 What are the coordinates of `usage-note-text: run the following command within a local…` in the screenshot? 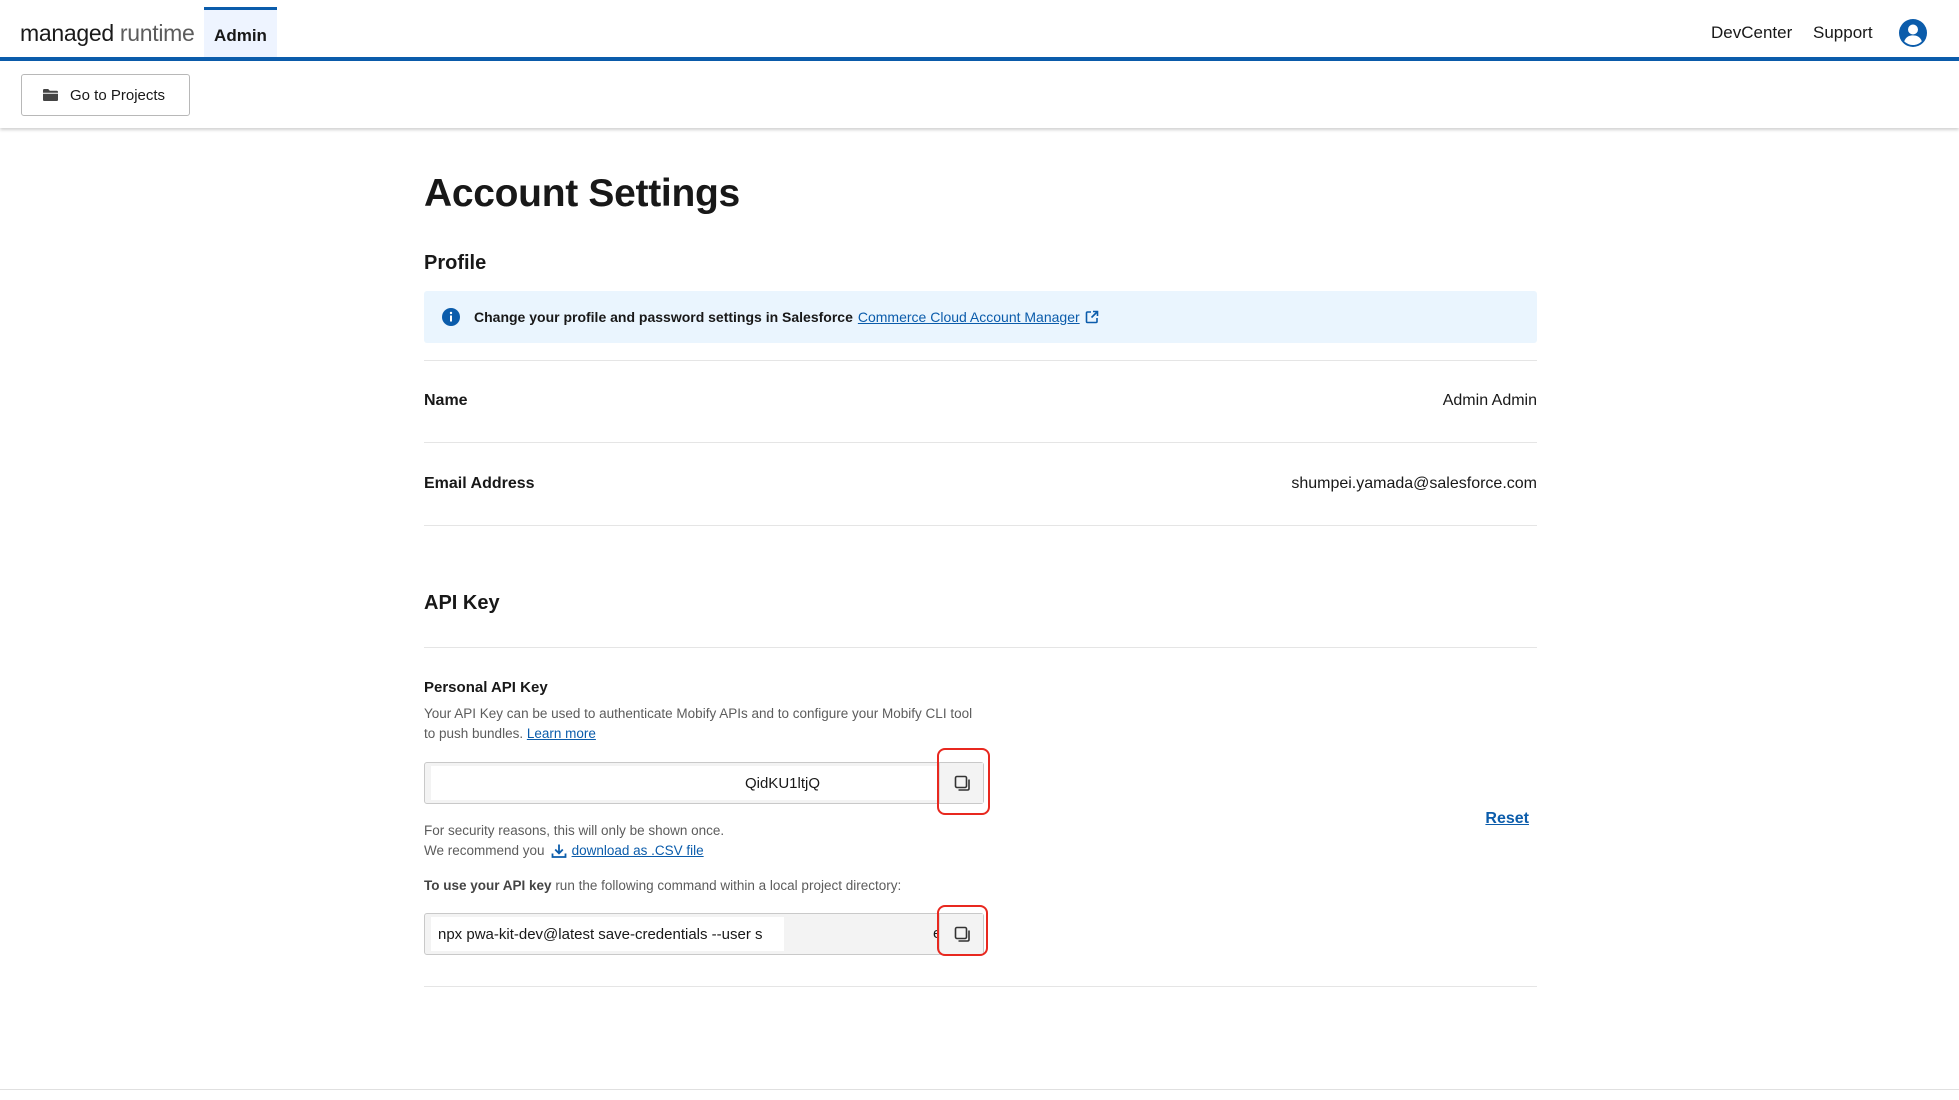 It's located at (728, 885).